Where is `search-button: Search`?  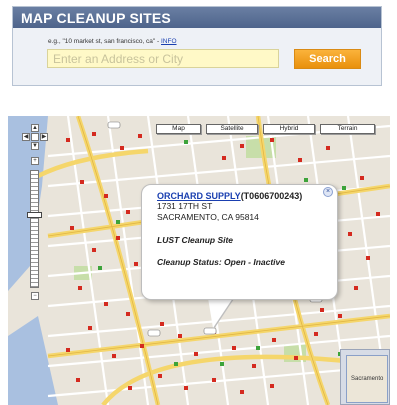
search-button: Search is located at coordinates (327, 59).